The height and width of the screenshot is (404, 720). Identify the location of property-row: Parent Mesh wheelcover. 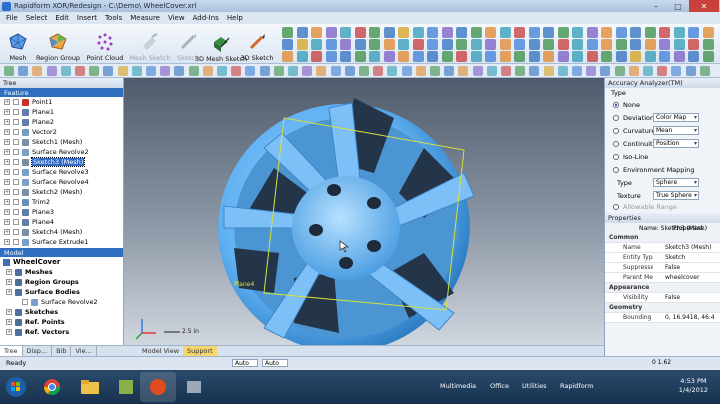
(662, 278).